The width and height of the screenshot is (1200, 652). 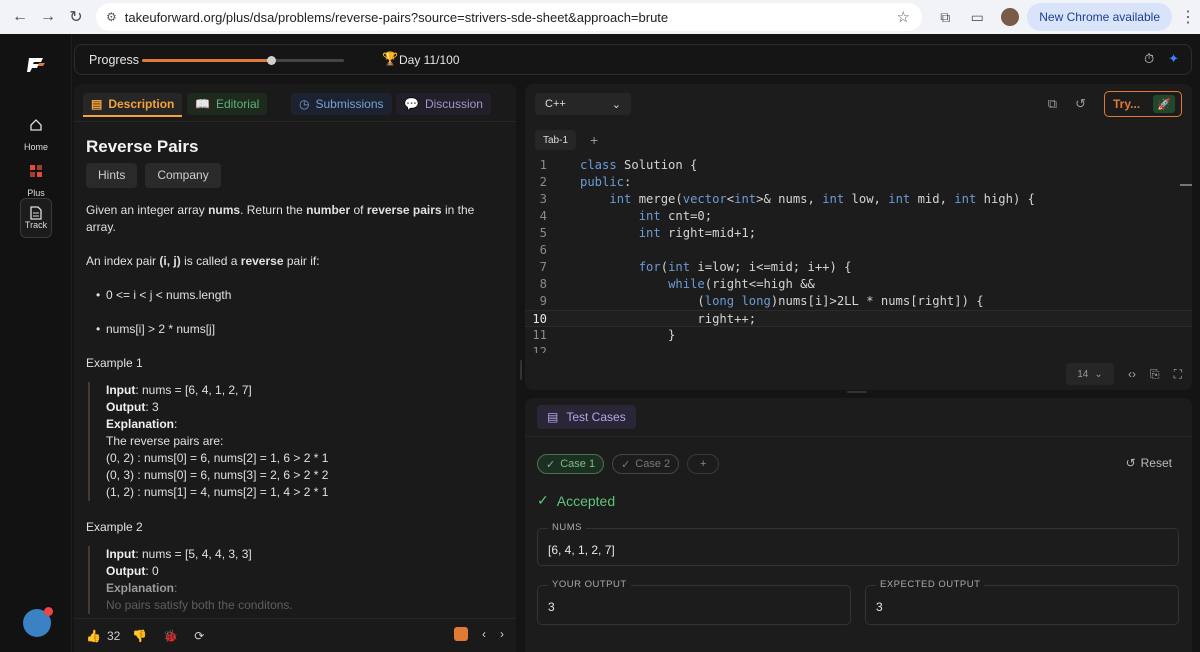 What do you see at coordinates (1149, 59) in the screenshot?
I see `timer-icon: ⏱` at bounding box center [1149, 59].